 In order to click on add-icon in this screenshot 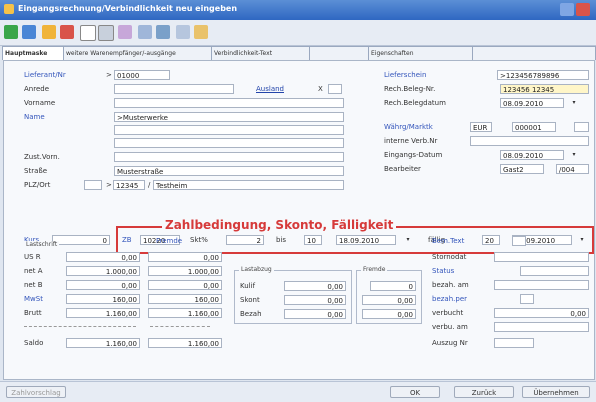, I will do `click(49, 32)`.